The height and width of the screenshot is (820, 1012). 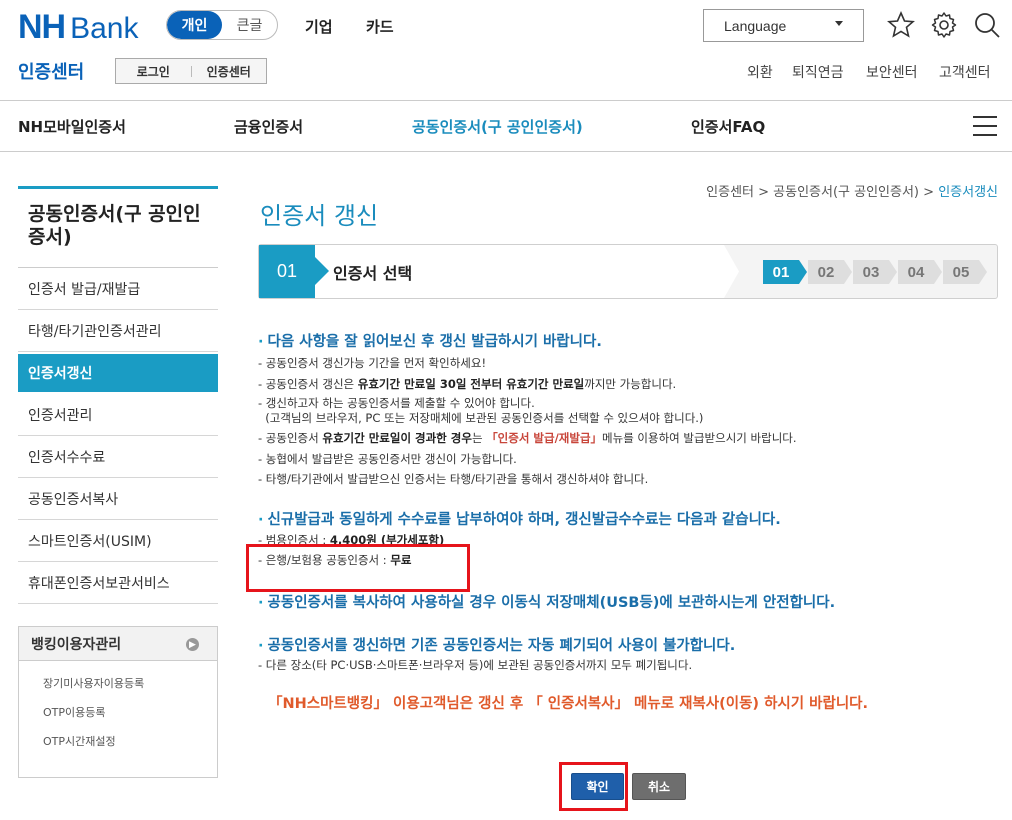 I want to click on language-label: Language, so click(x=755, y=25).